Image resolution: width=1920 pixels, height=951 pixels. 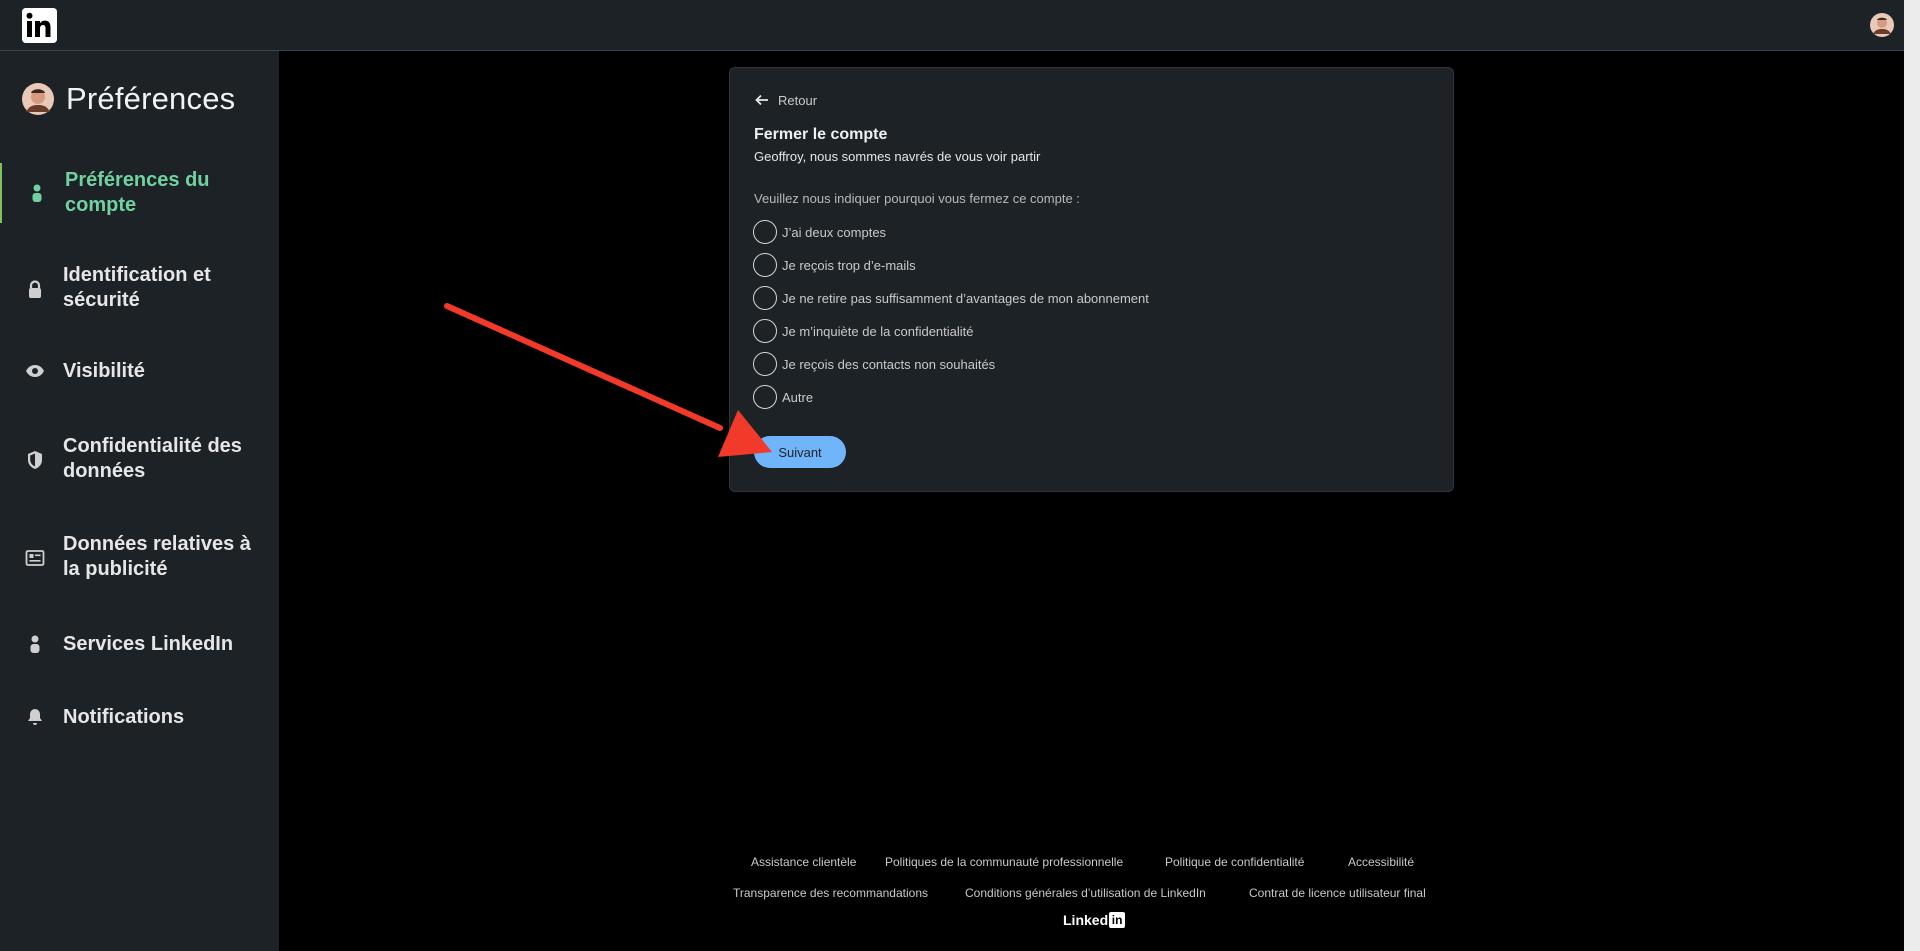 I want to click on sidebar-item-advertising-data: Données relatives à la publicité, so click(x=139, y=558).